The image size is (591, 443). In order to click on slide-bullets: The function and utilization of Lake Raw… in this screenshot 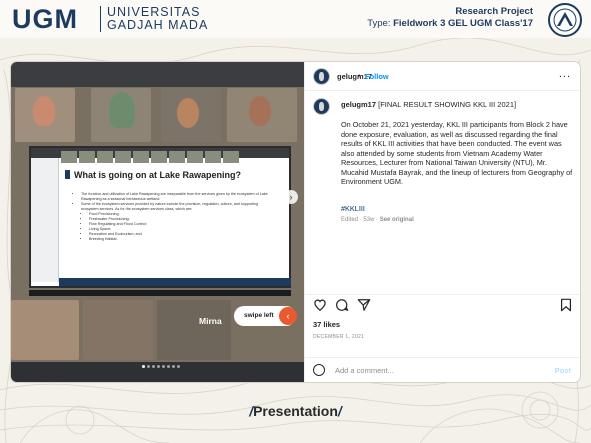, I will do `click(175, 217)`.